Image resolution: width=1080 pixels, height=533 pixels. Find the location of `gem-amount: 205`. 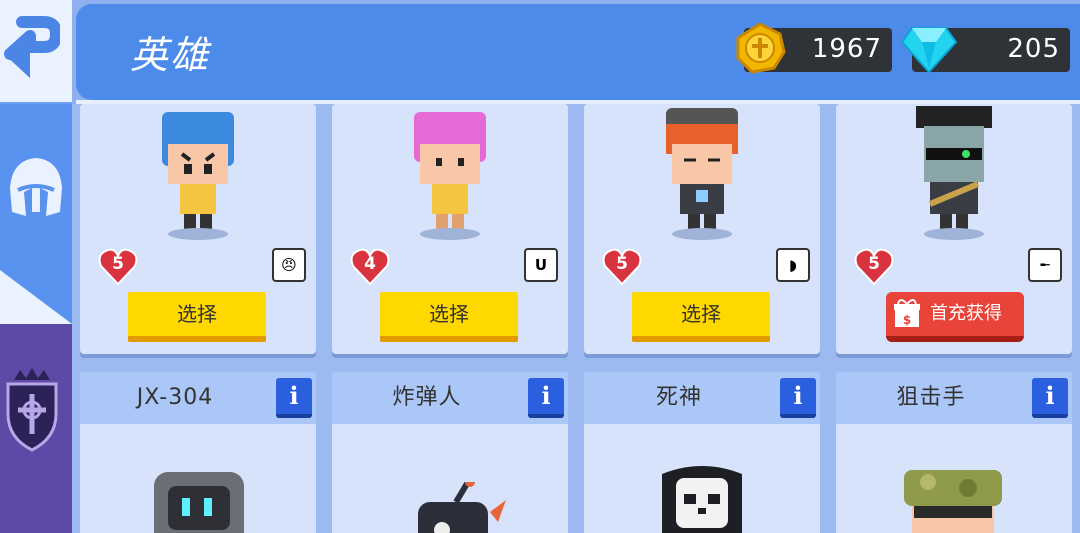

gem-amount: 205 is located at coordinates (1033, 49).